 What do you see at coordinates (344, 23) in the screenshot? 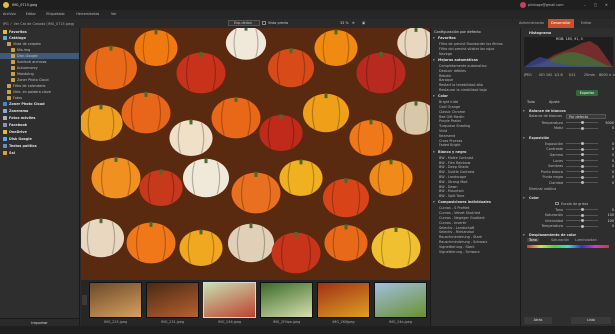
I see `zoom-level: 33 %` at bounding box center [344, 23].